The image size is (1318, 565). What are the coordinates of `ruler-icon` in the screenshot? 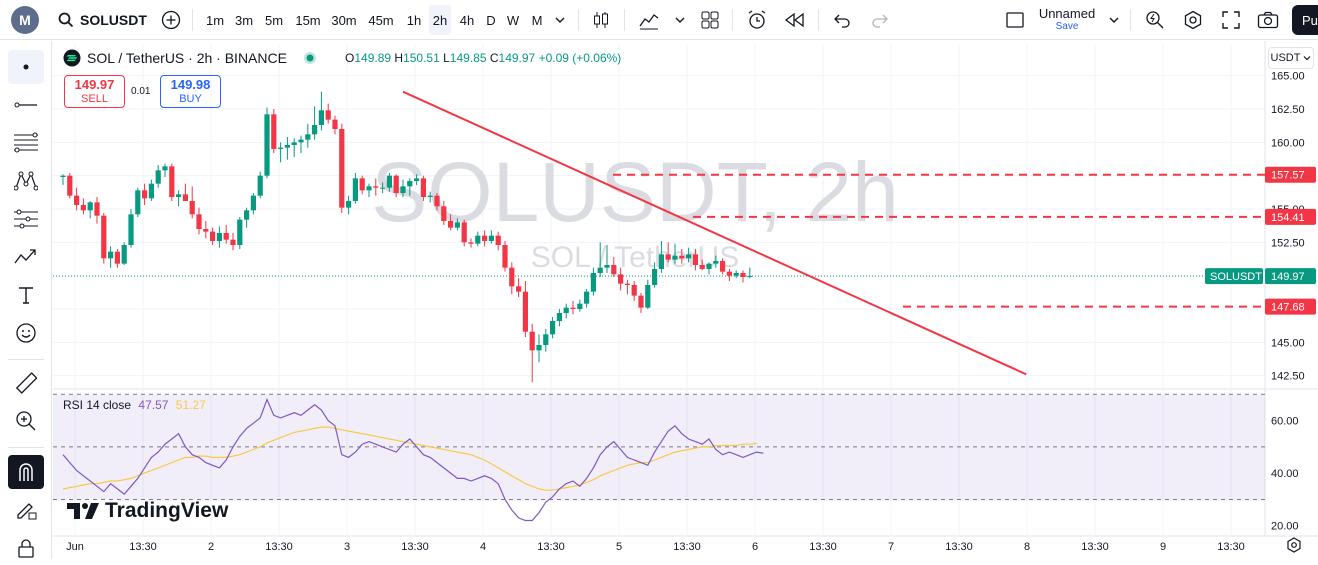 It's located at (26, 383).